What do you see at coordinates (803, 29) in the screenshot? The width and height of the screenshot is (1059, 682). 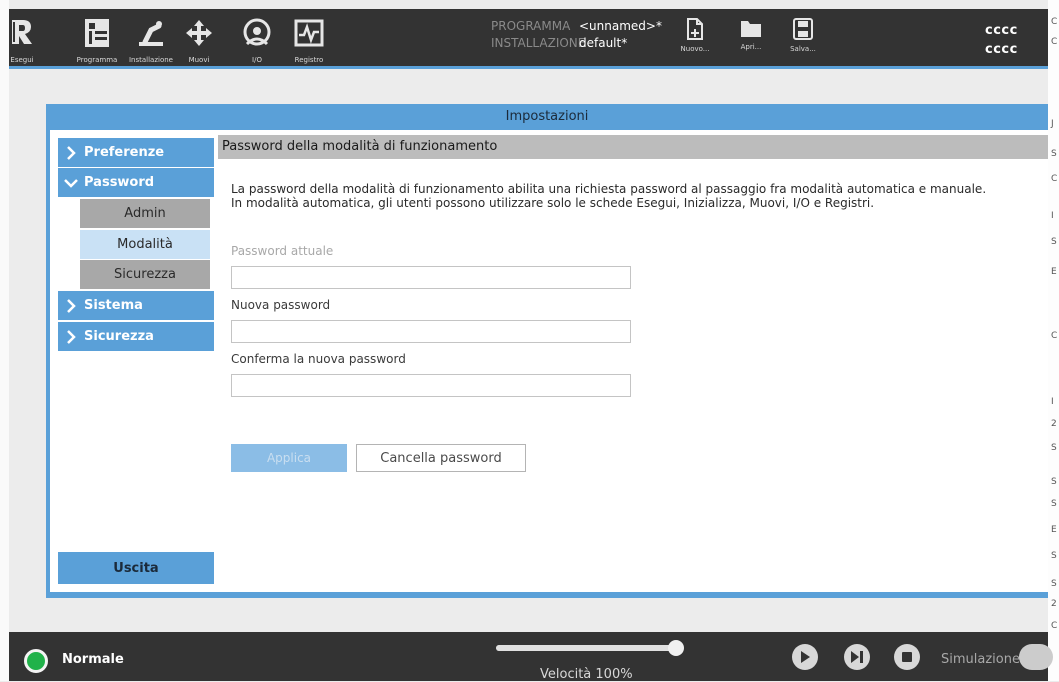 I see `save-icon` at bounding box center [803, 29].